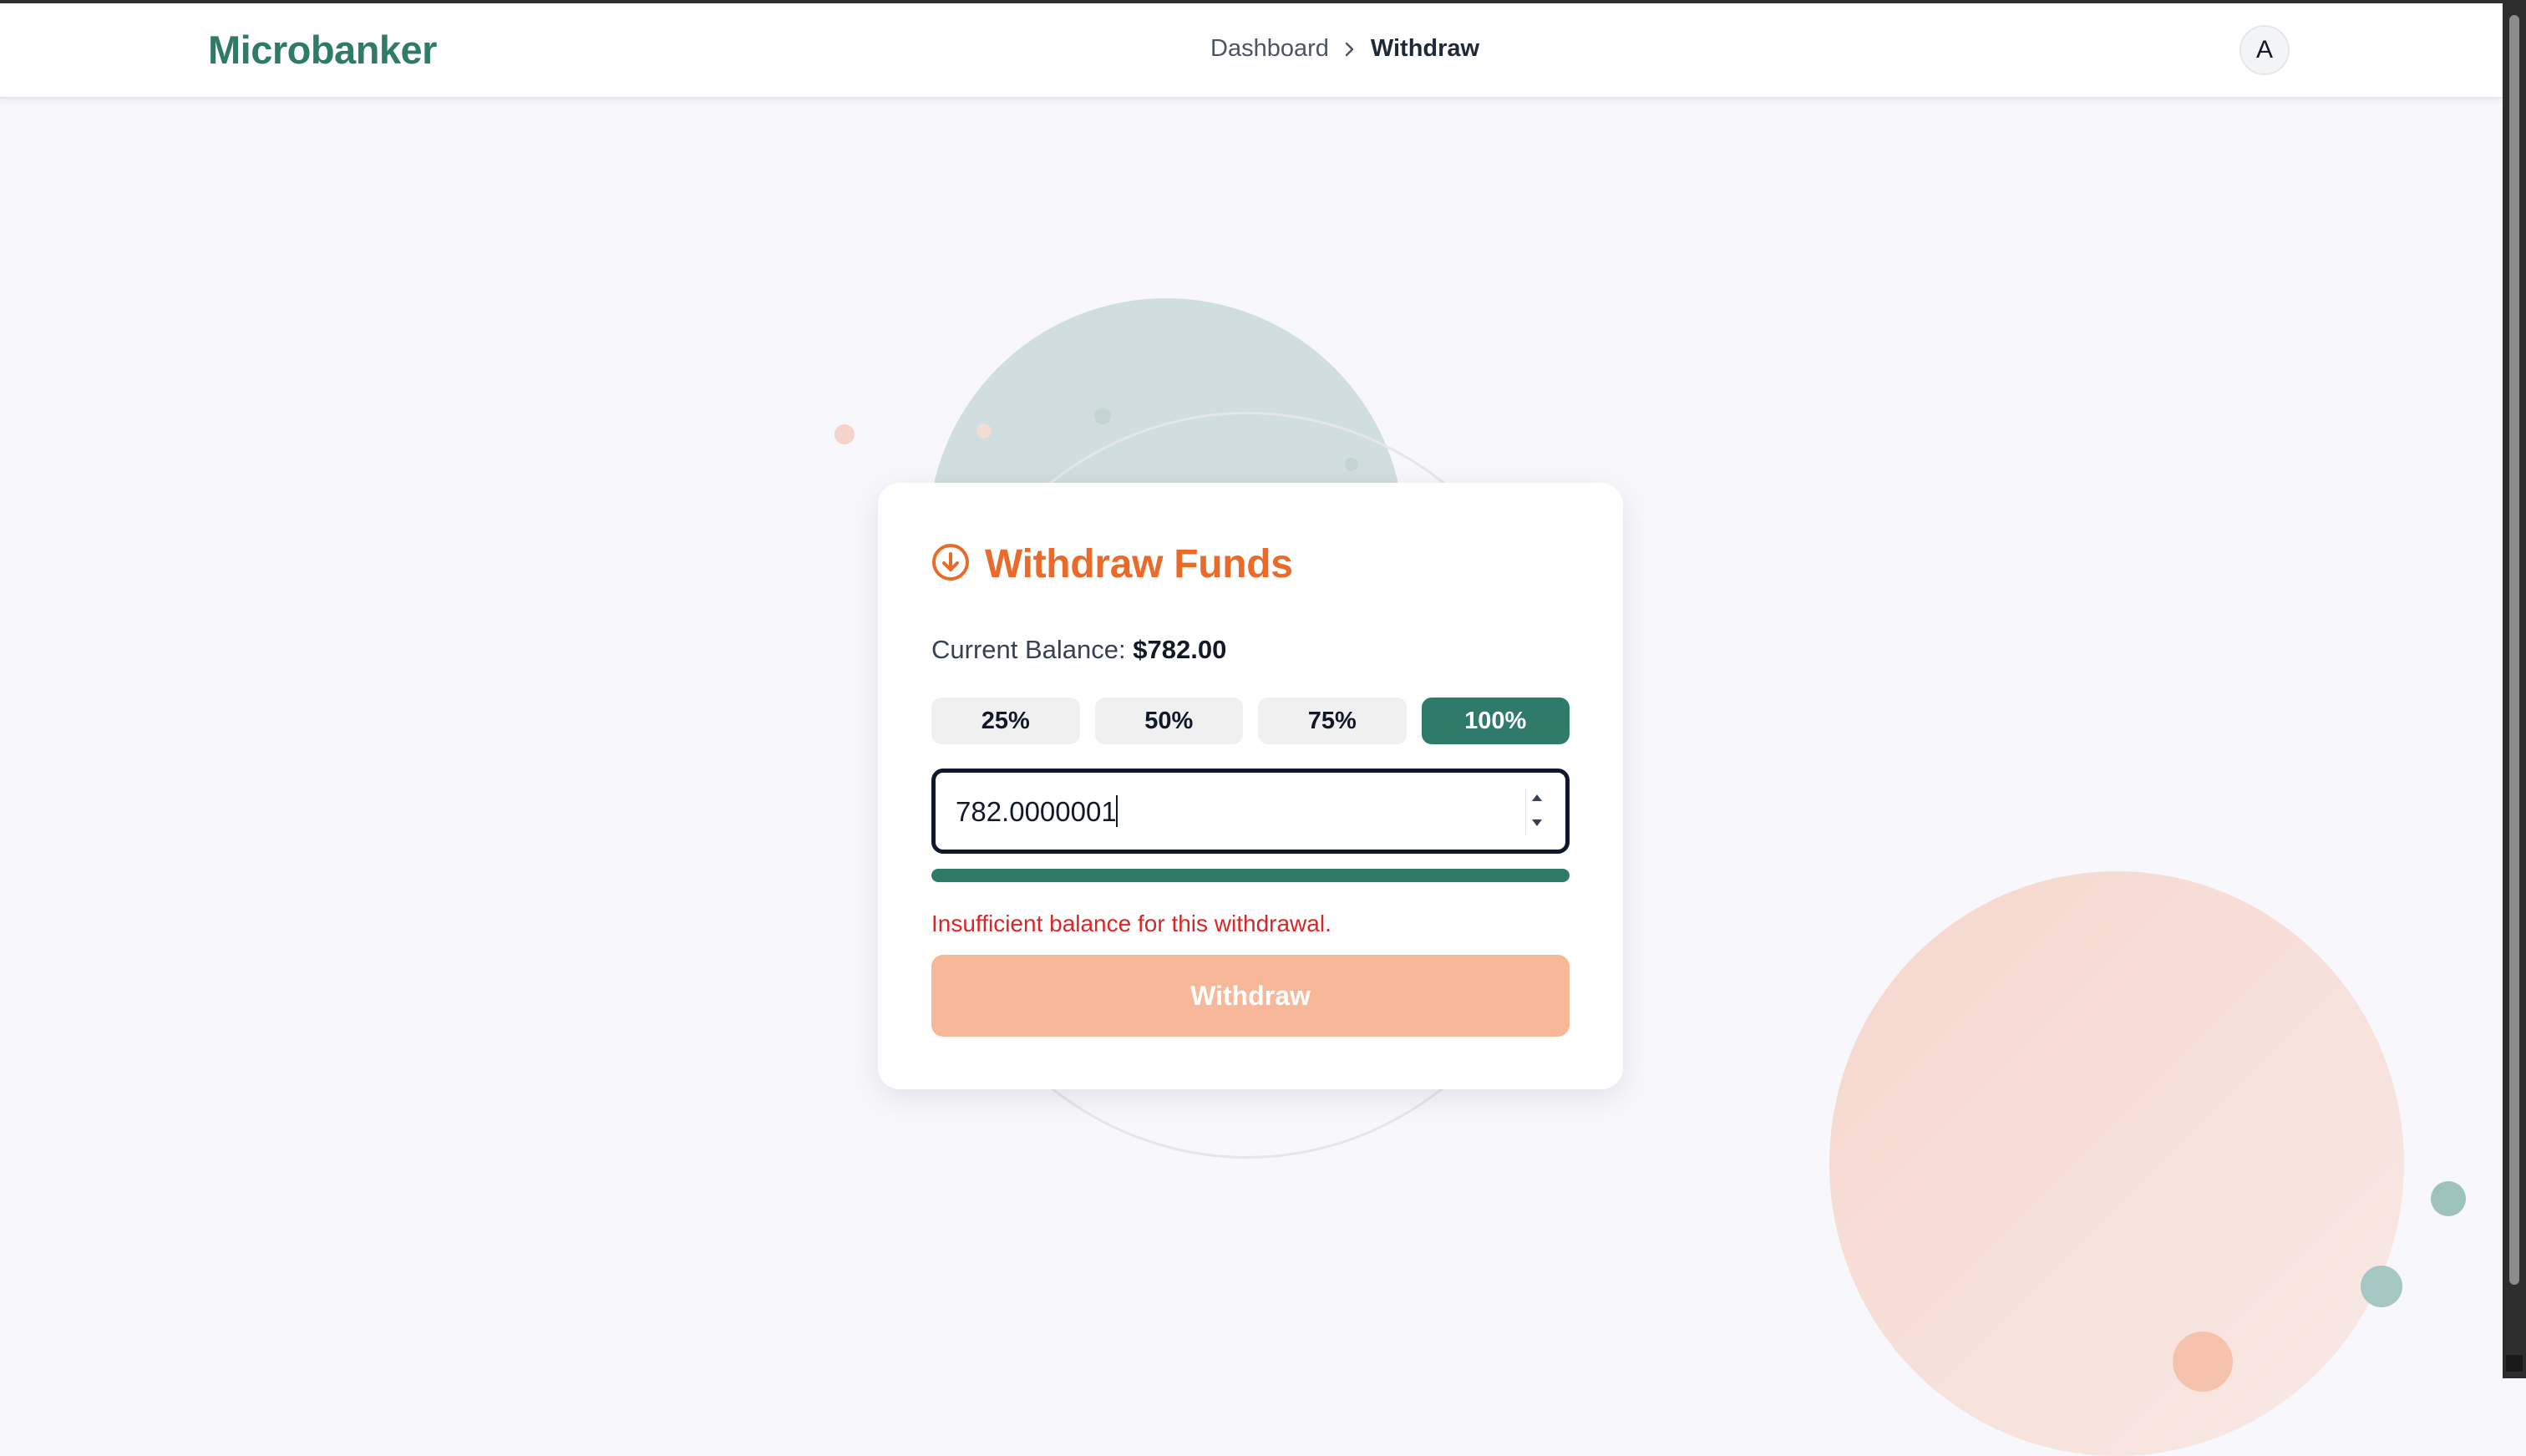 The width and height of the screenshot is (2526, 1456). I want to click on app-logo: Microbanker, so click(323, 50).